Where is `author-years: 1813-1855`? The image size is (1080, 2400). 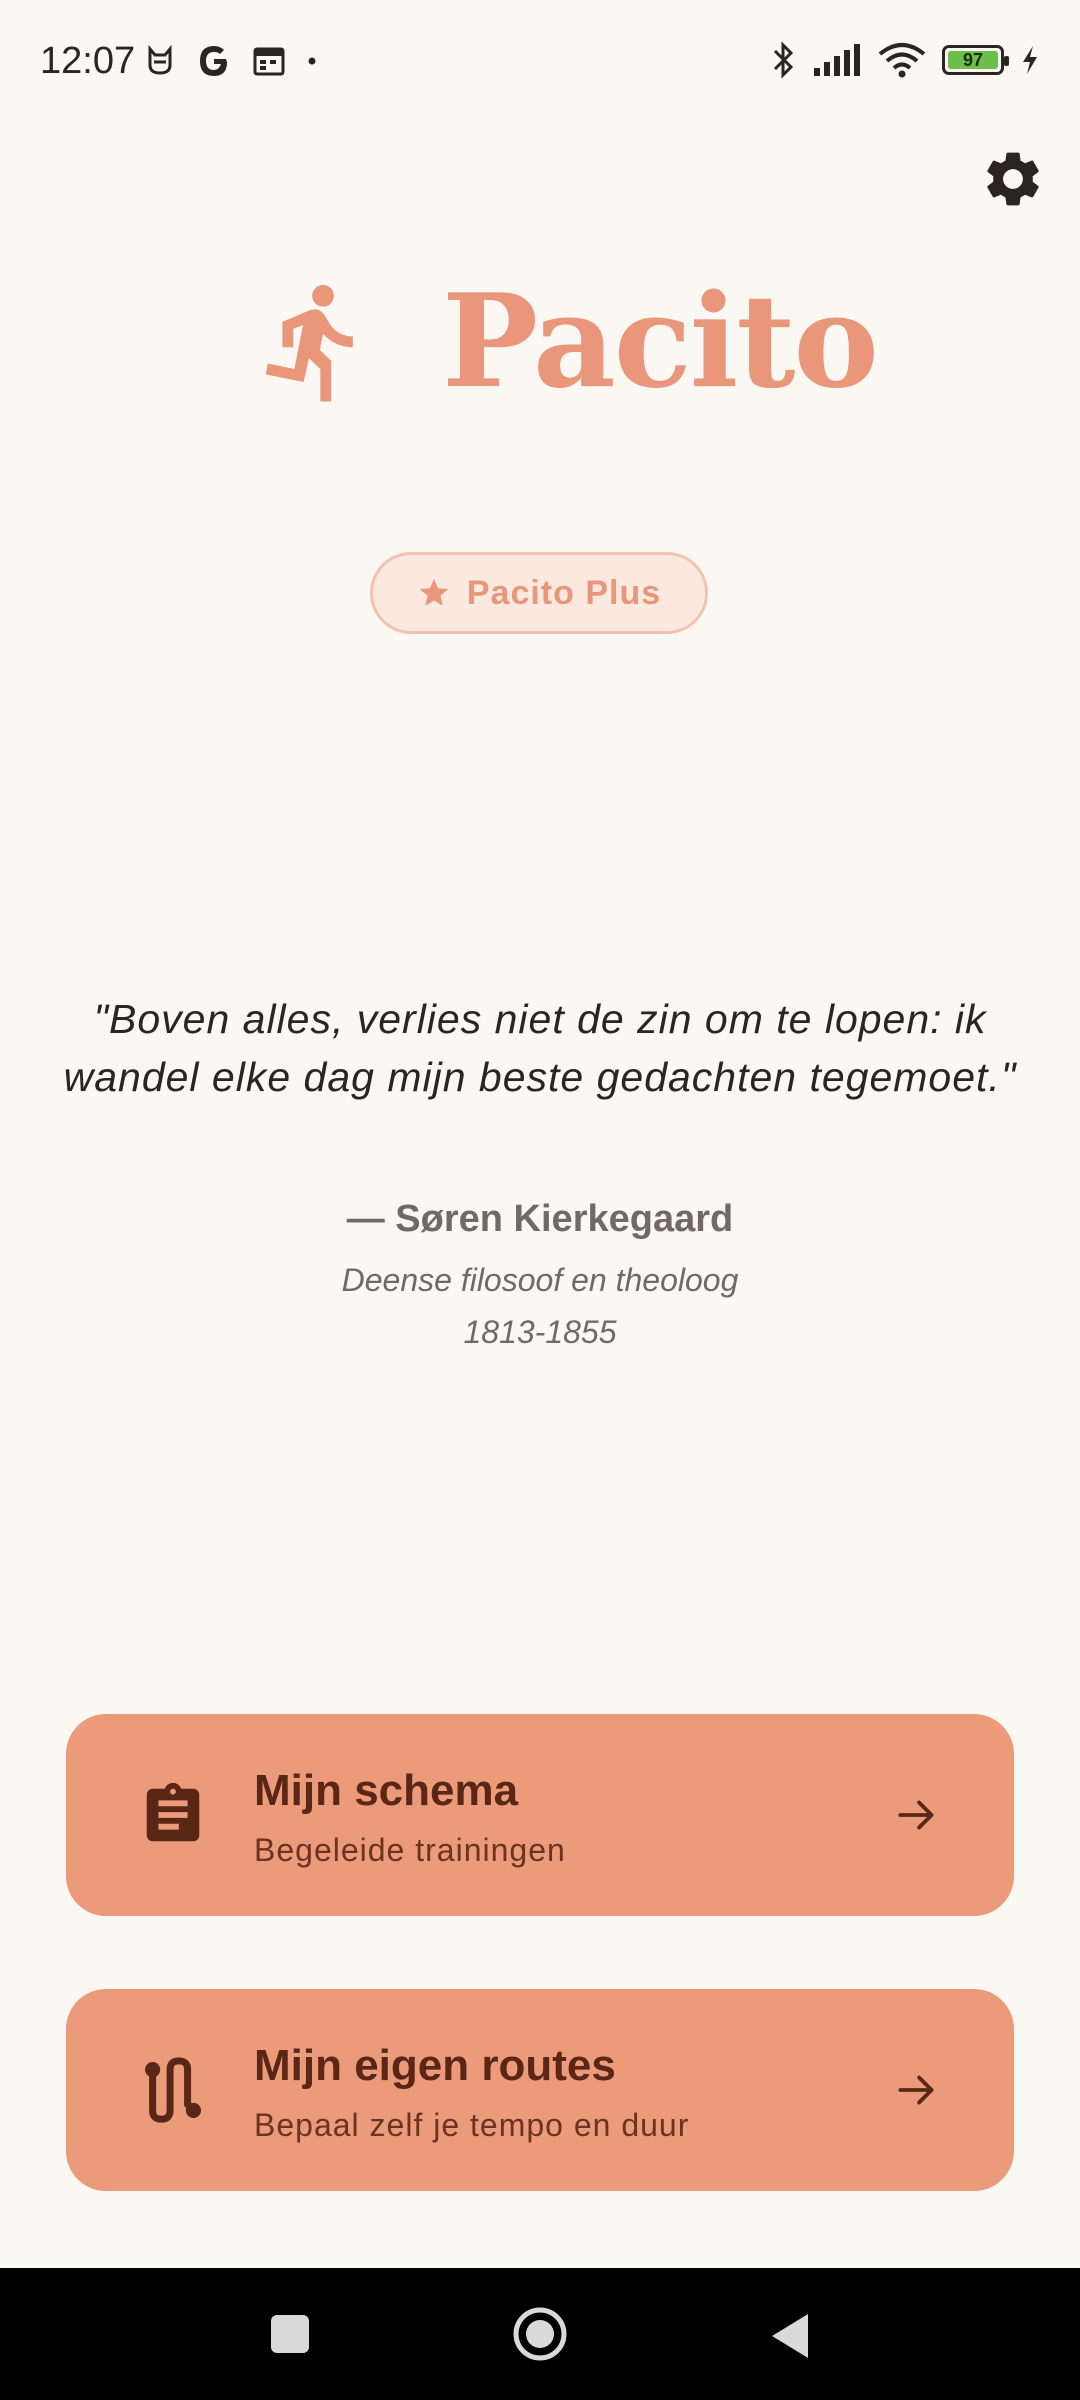
author-years: 1813-1855 is located at coordinates (540, 1332).